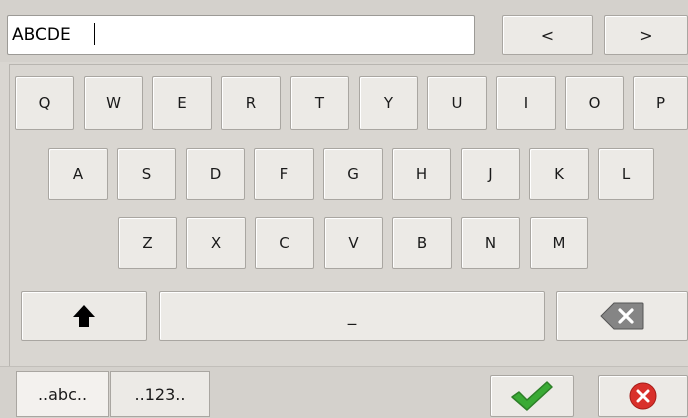 The height and width of the screenshot is (418, 688). Describe the element at coordinates (113, 103) in the screenshot. I see `key-w: W` at that location.